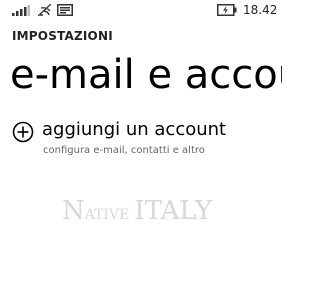  What do you see at coordinates (137, 211) in the screenshot?
I see `watermark-logo: NATIVE ITALY` at bounding box center [137, 211].